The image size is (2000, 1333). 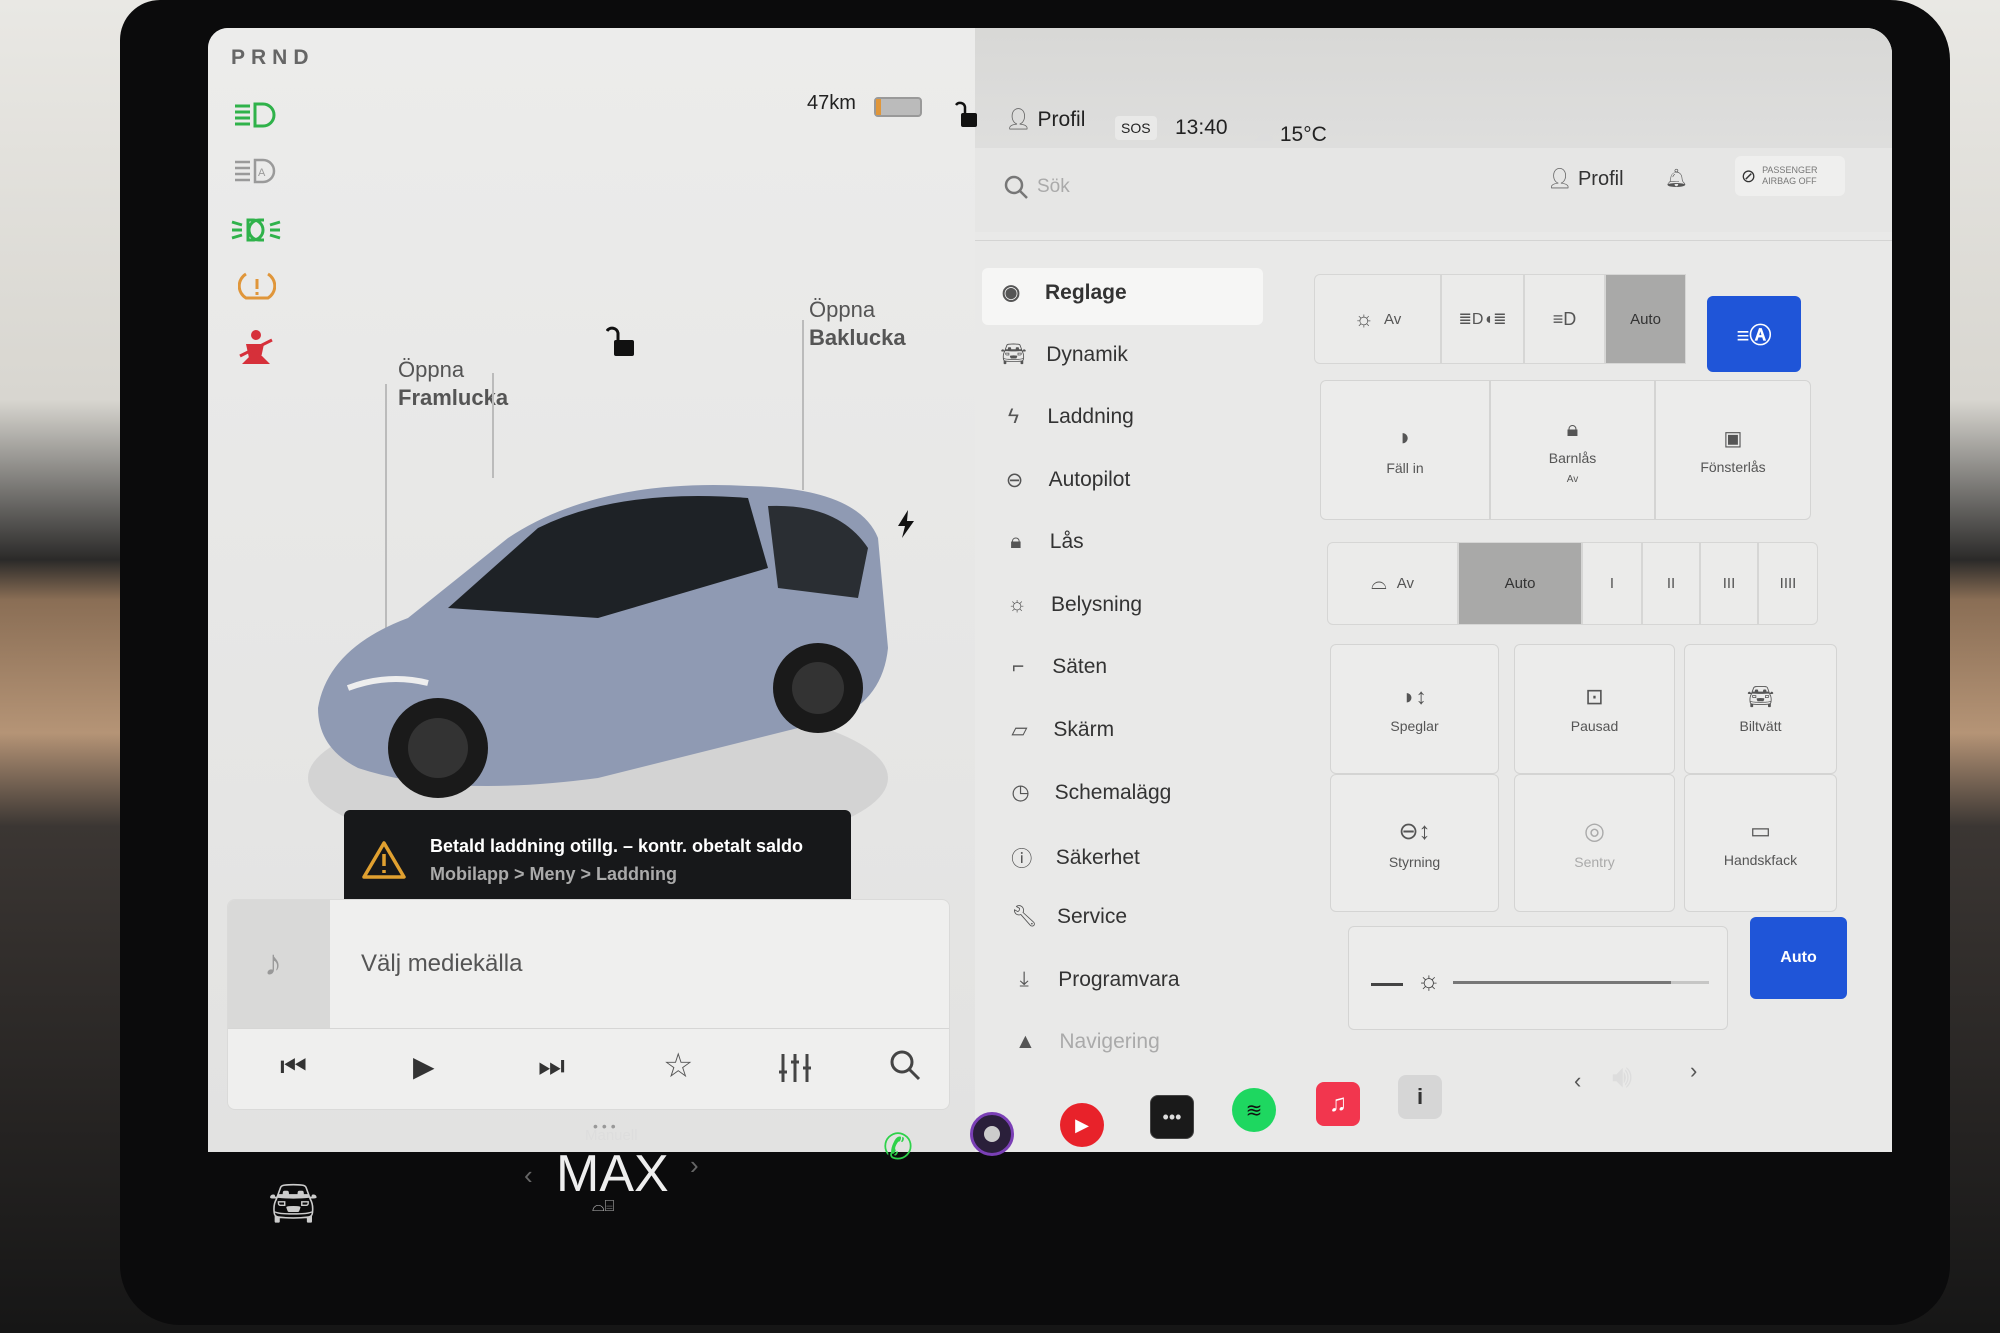 I want to click on lock-status-icon, so click(x=969, y=115).